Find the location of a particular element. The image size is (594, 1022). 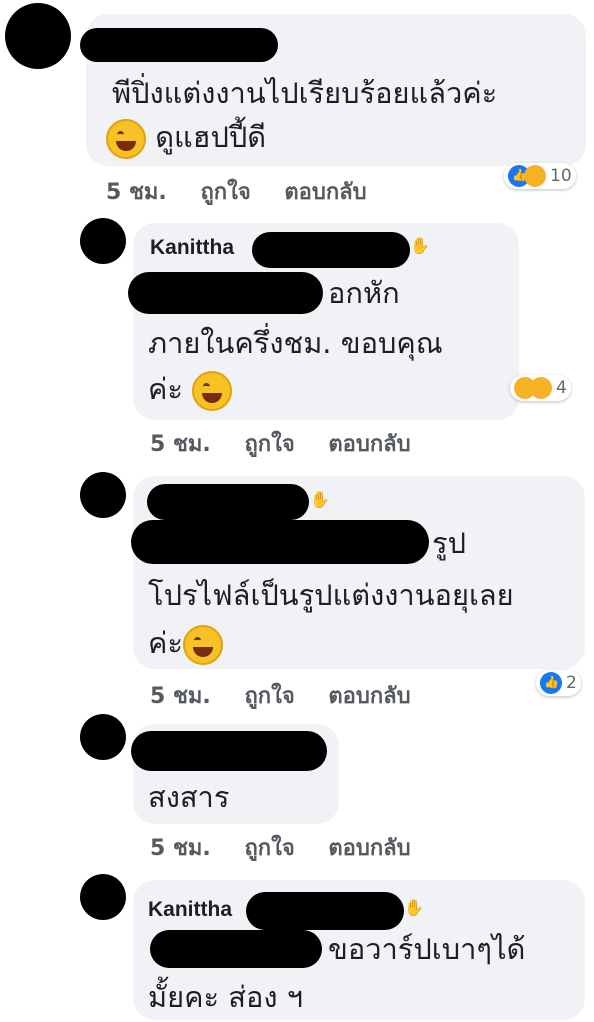

comment-text: ภายในครึ่งชม. ขอบคุณ is located at coordinates (295, 343).